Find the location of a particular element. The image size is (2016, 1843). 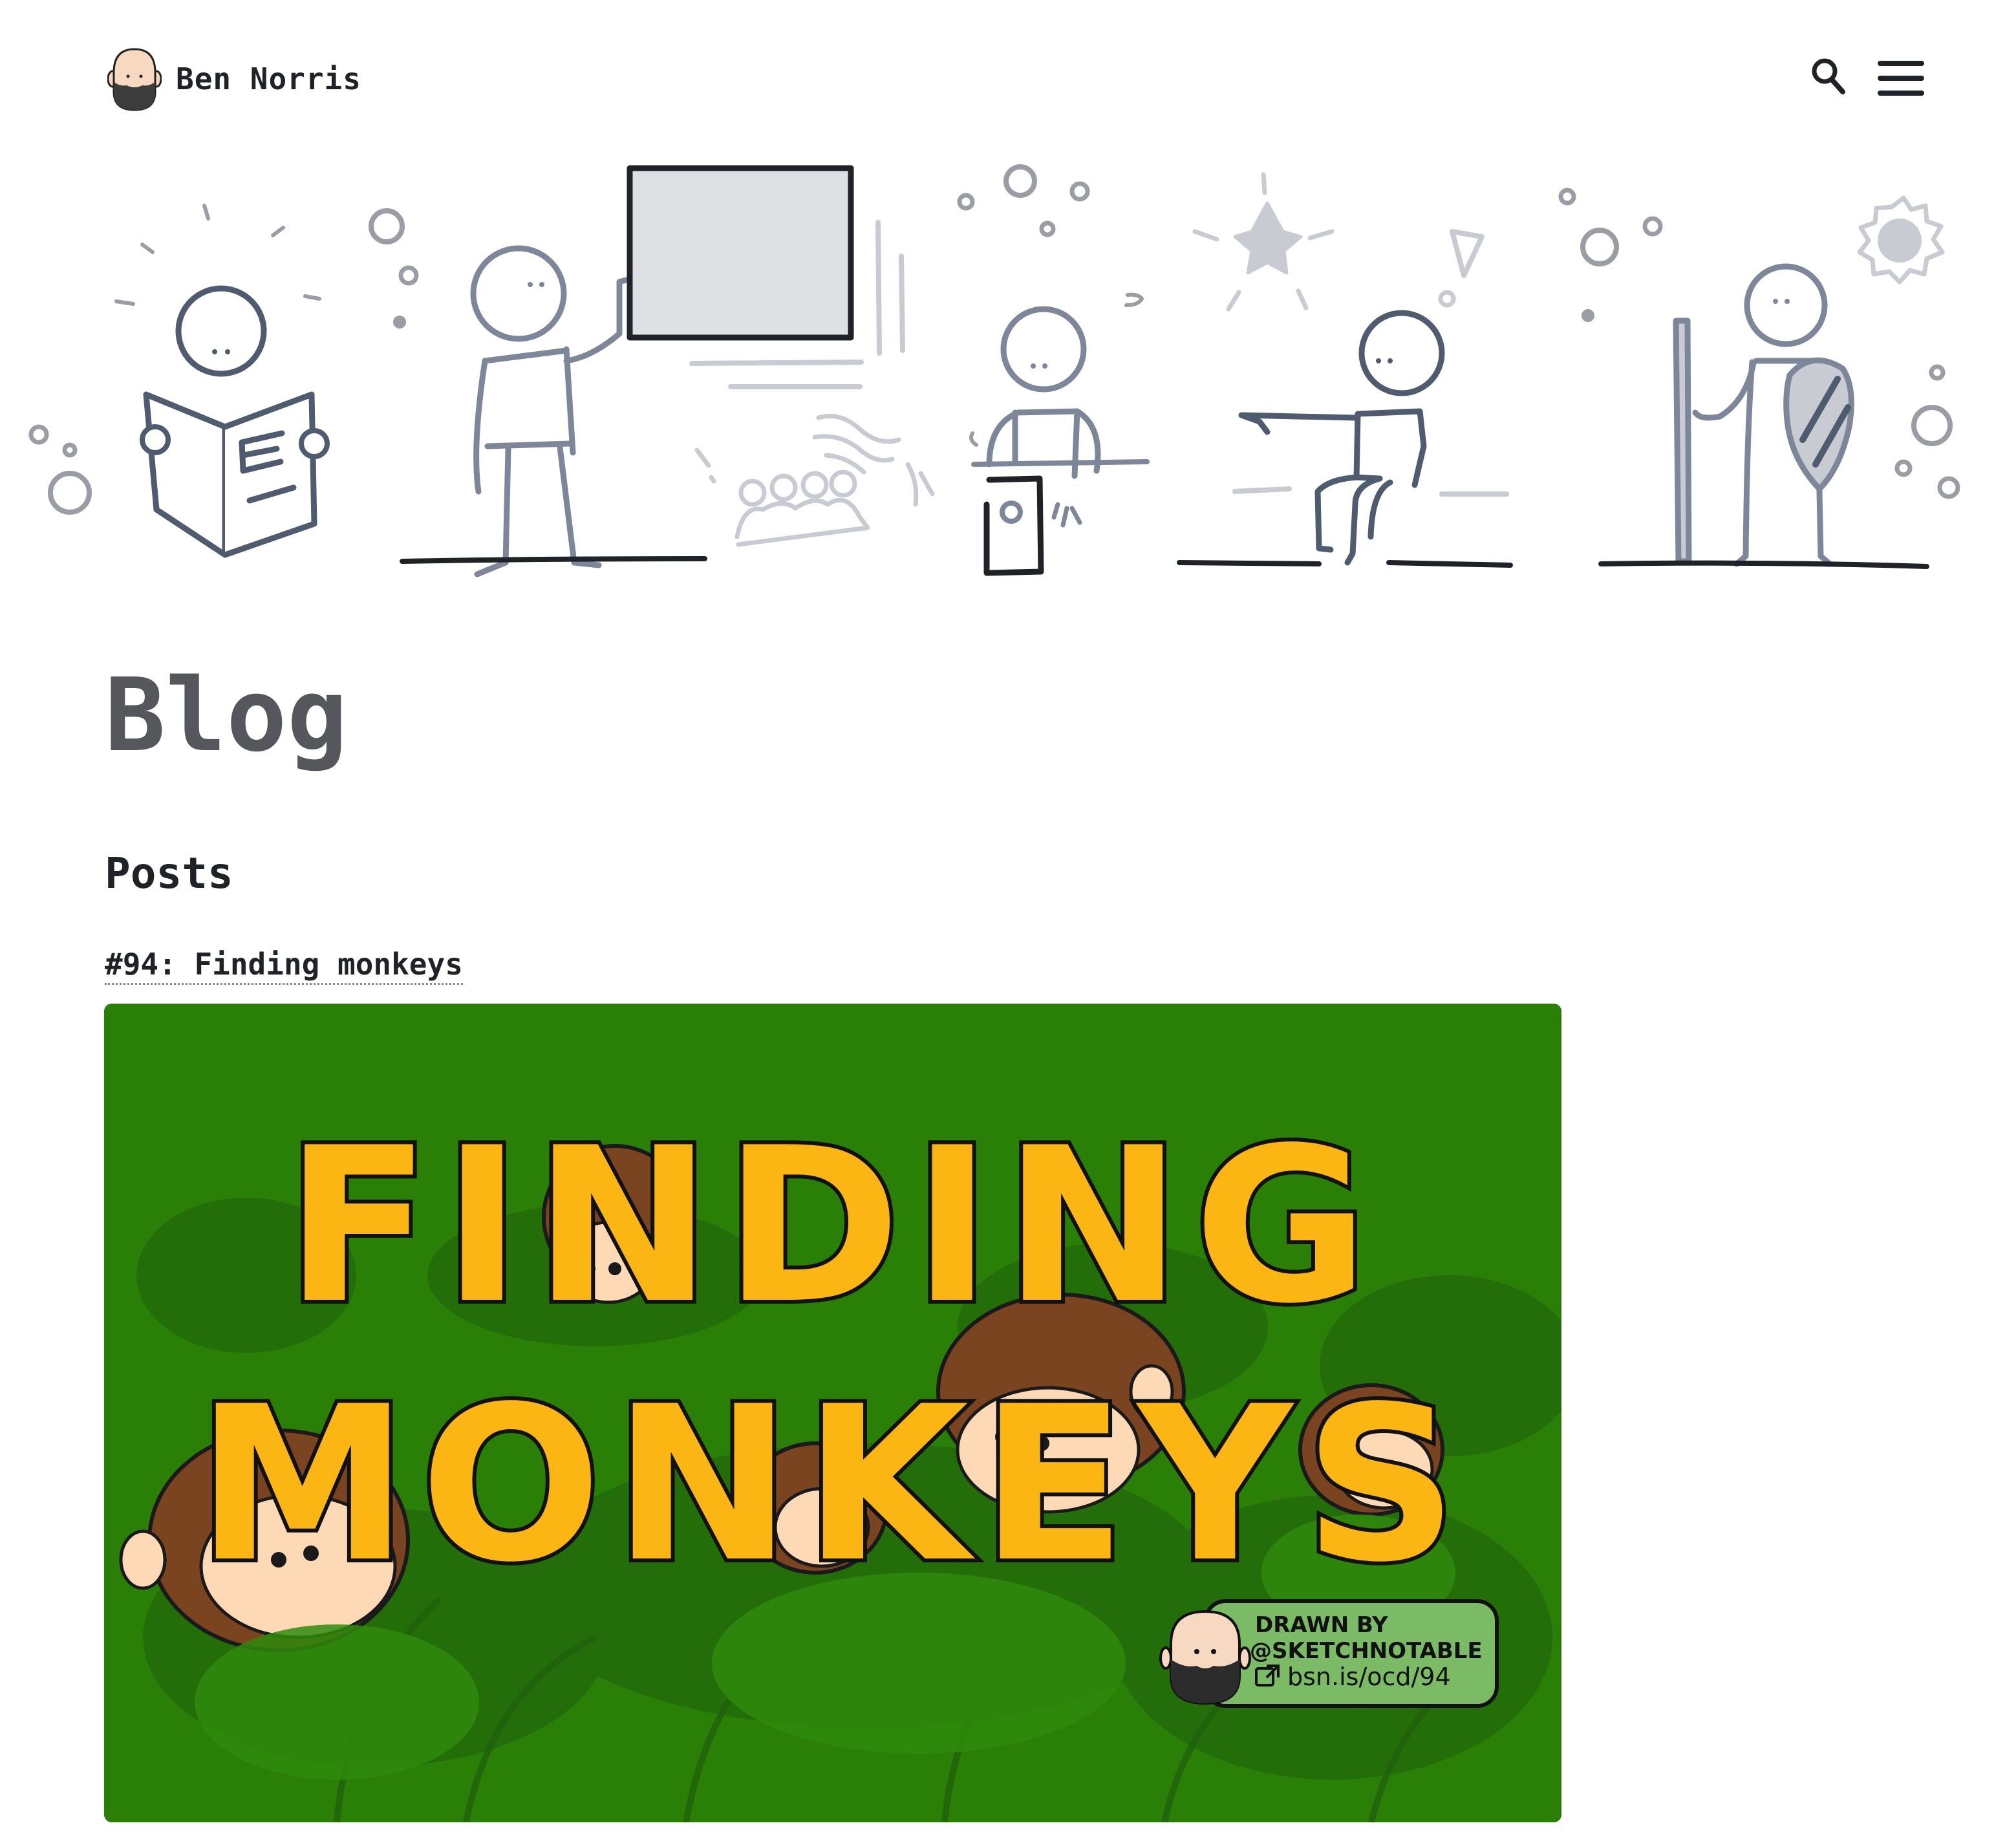

menu-button is located at coordinates (1901, 78).